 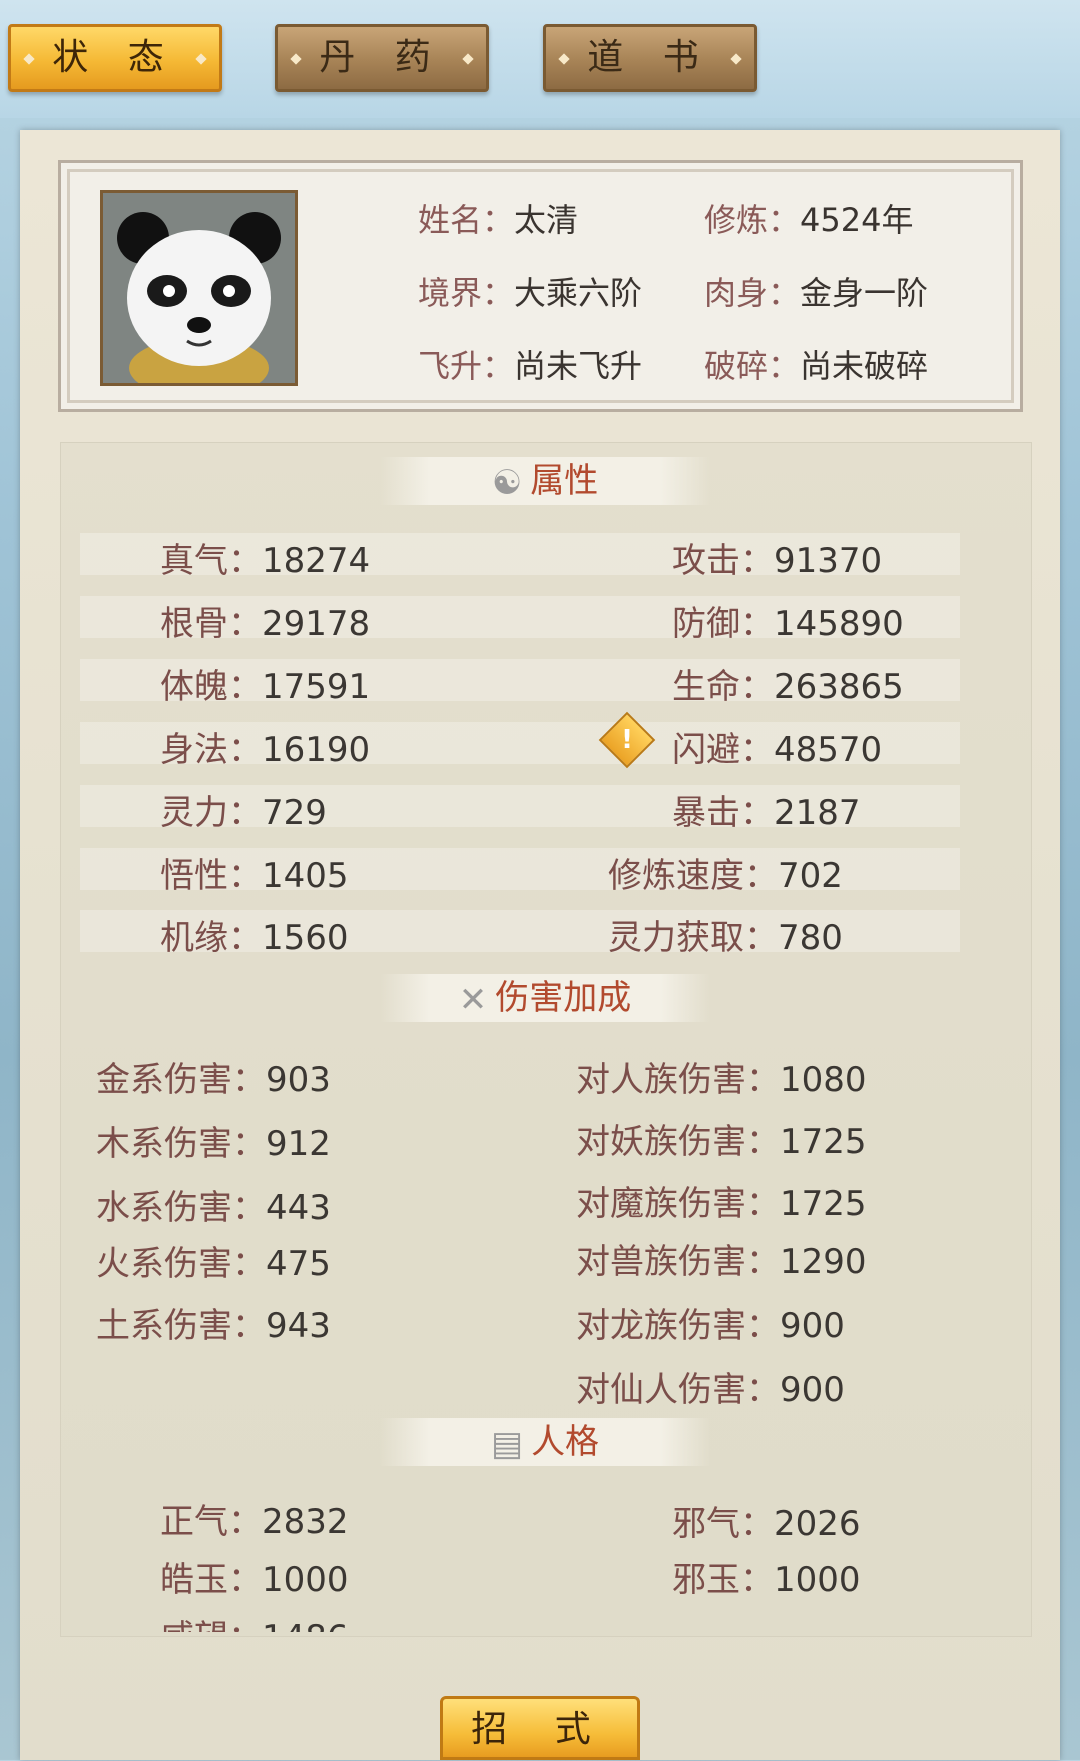 I want to click on stat-label: 修炼速度：, so click(x=693, y=876).